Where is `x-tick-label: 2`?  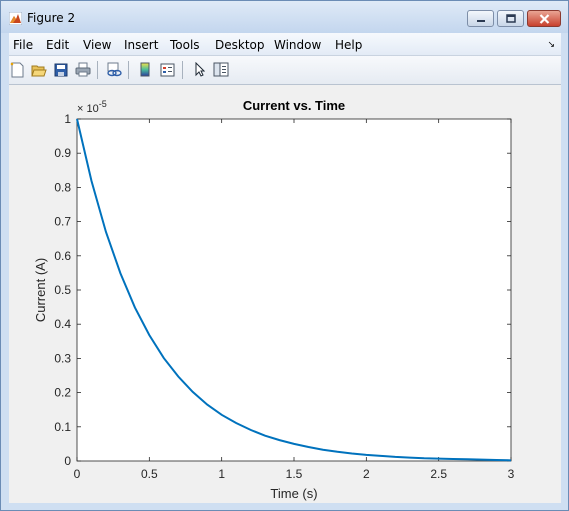
x-tick-label: 2 is located at coordinates (366, 474).